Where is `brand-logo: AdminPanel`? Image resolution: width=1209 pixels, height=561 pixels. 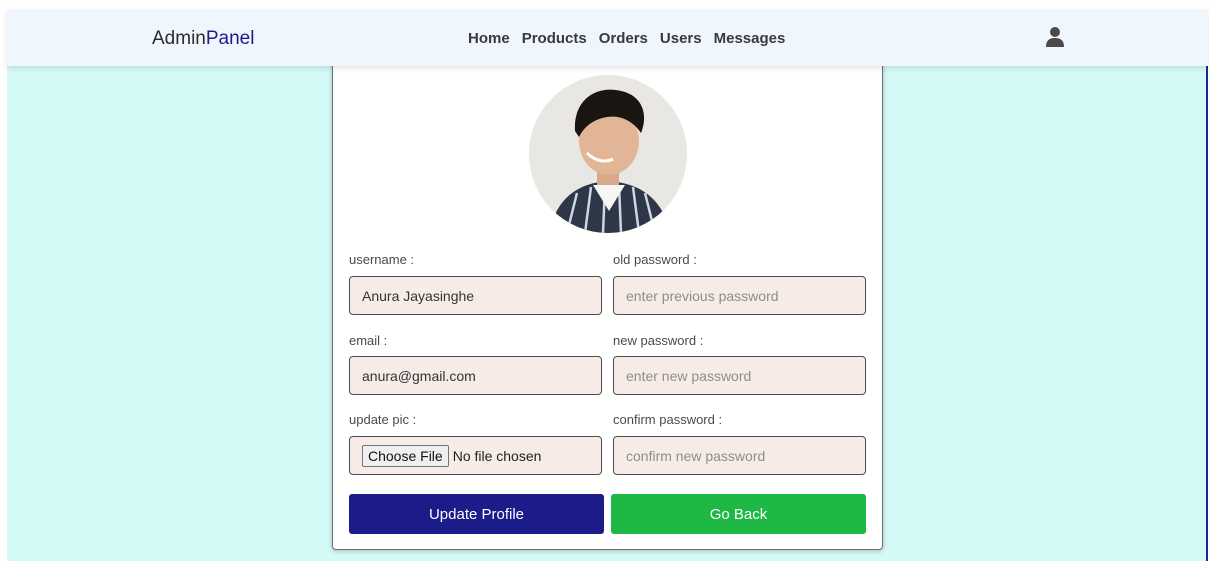 brand-logo: AdminPanel is located at coordinates (203, 39).